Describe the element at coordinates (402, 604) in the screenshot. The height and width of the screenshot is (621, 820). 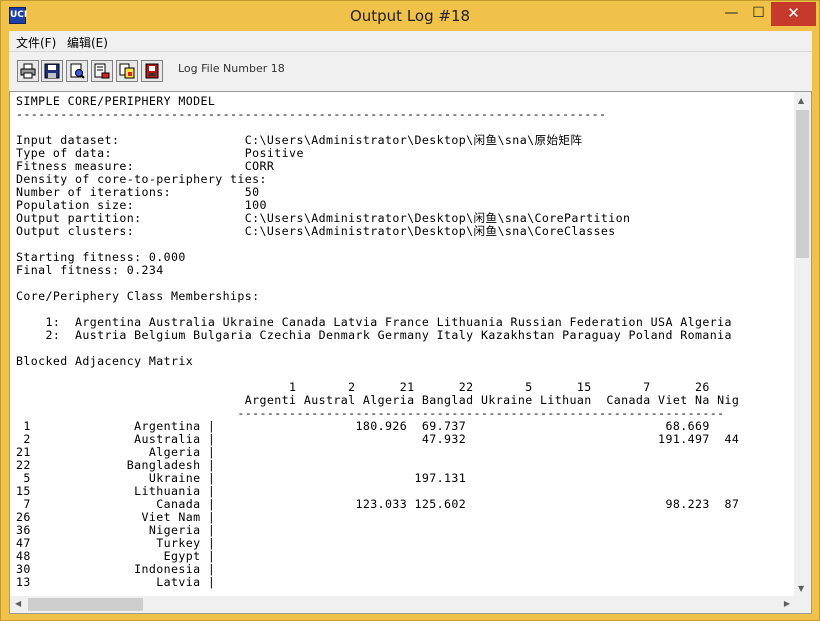
I see `horizontal-scrollbar: ◀ ▶` at that location.